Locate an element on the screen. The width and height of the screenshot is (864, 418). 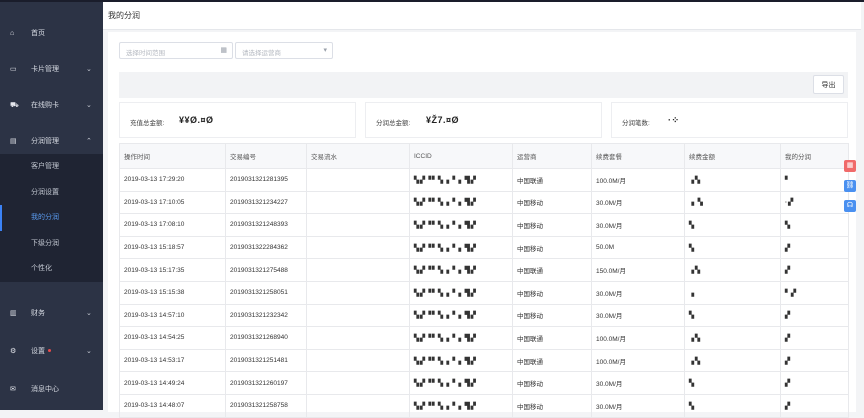
table-cell: 2019-03-13 14:54:25 is located at coordinates (172, 338).